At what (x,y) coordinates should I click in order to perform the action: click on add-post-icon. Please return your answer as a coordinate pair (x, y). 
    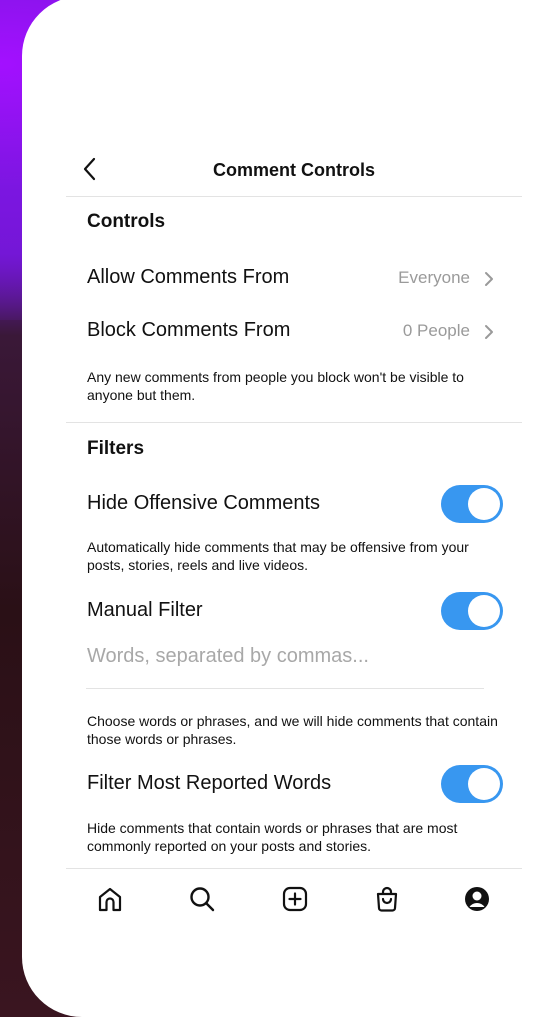
    Looking at the image, I should click on (295, 899).